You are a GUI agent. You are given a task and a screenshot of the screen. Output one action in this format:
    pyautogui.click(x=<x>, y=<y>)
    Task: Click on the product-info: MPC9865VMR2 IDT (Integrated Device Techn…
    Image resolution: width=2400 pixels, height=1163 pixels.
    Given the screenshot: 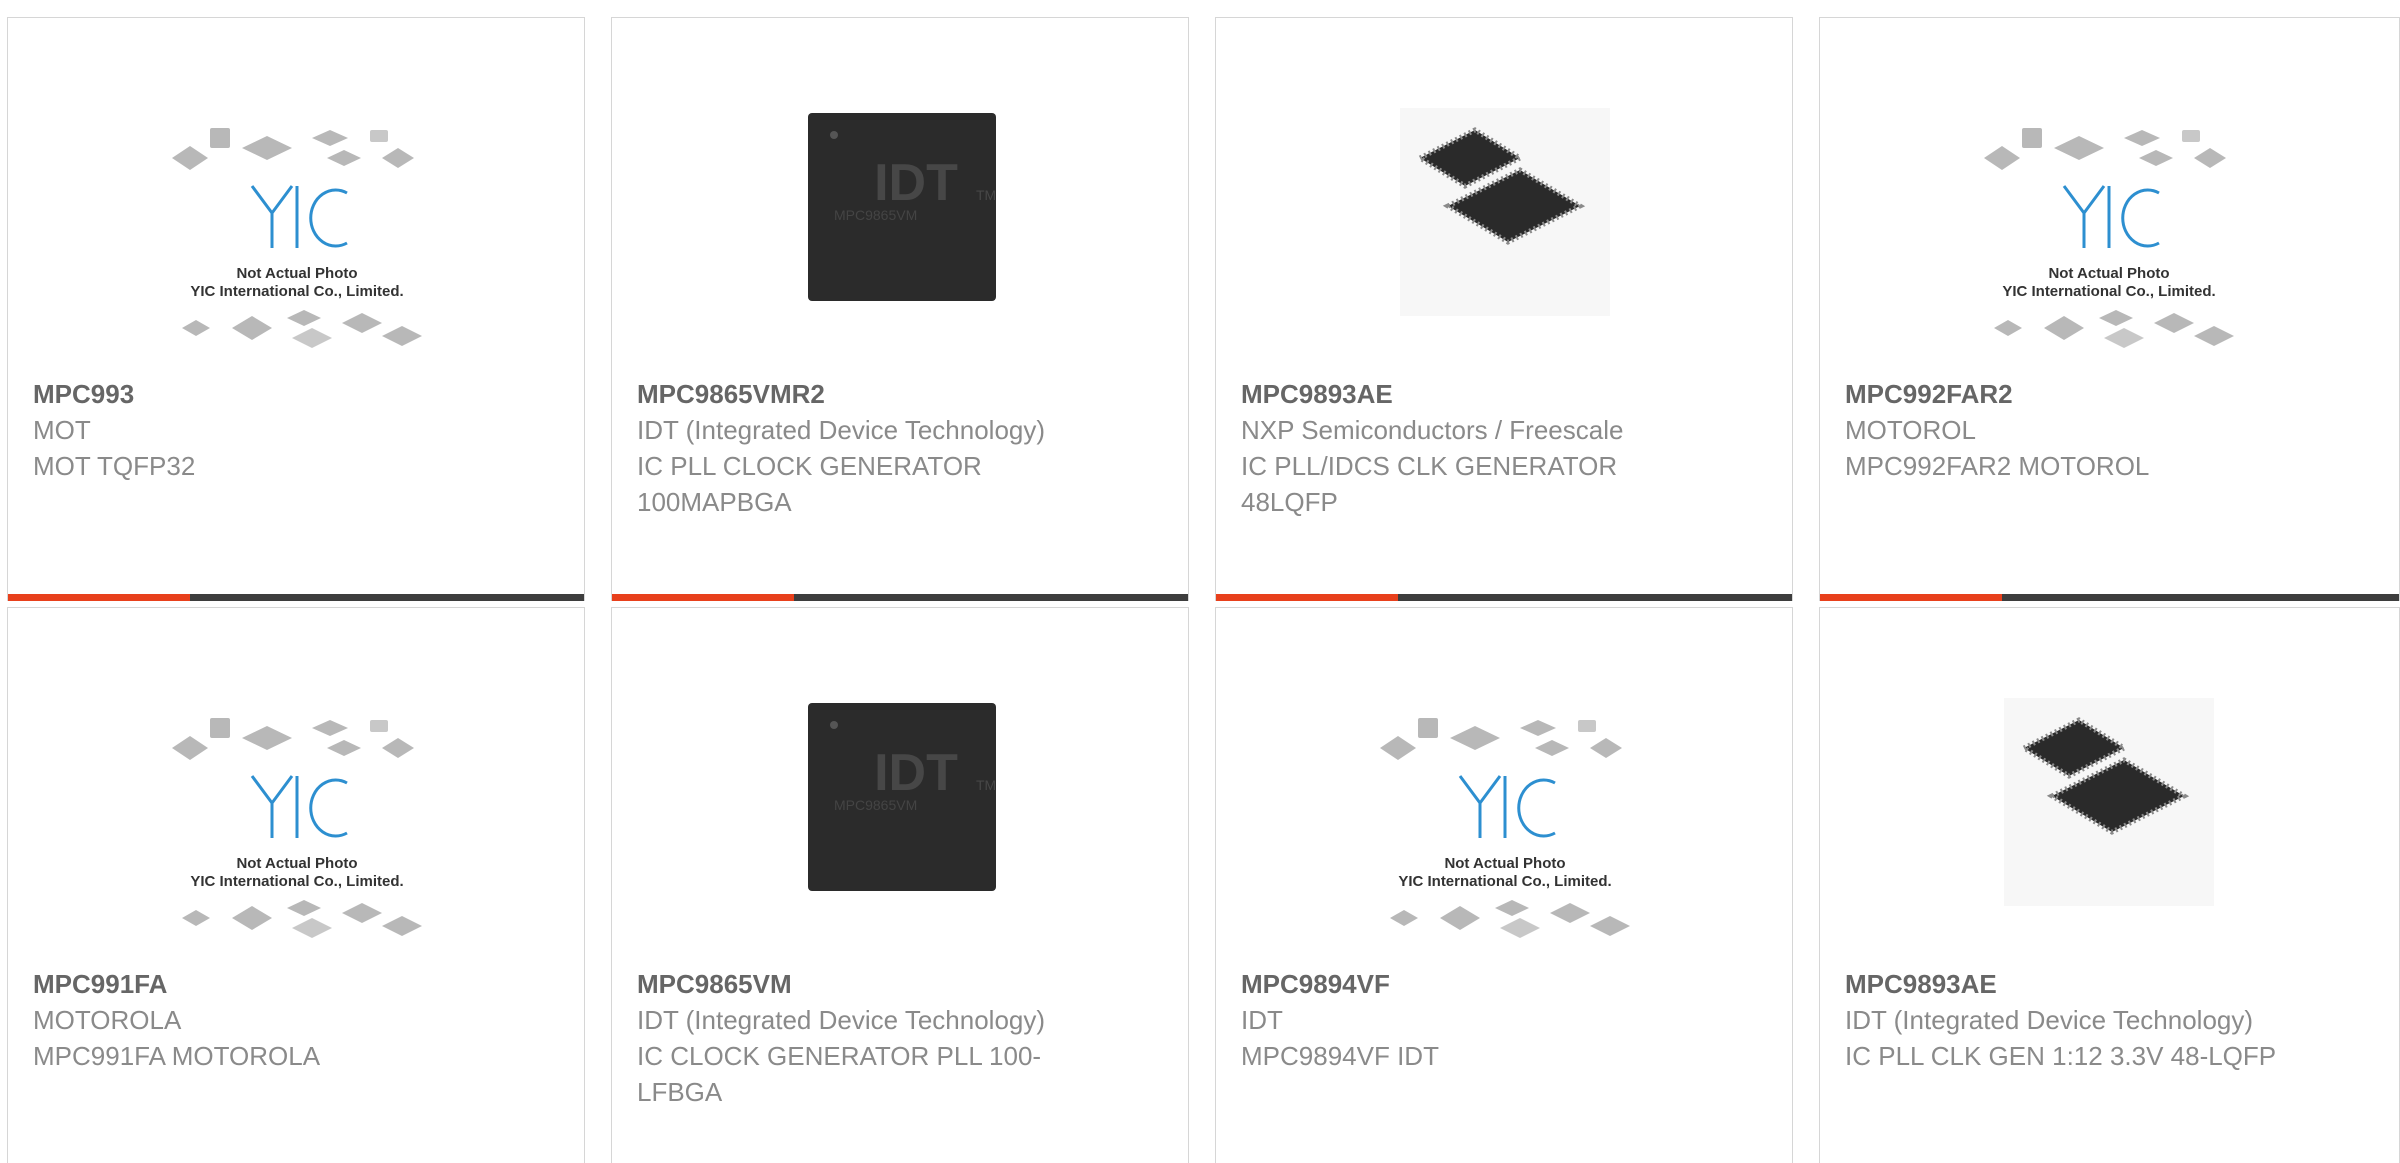 What is the action you would take?
    pyautogui.click(x=857, y=448)
    